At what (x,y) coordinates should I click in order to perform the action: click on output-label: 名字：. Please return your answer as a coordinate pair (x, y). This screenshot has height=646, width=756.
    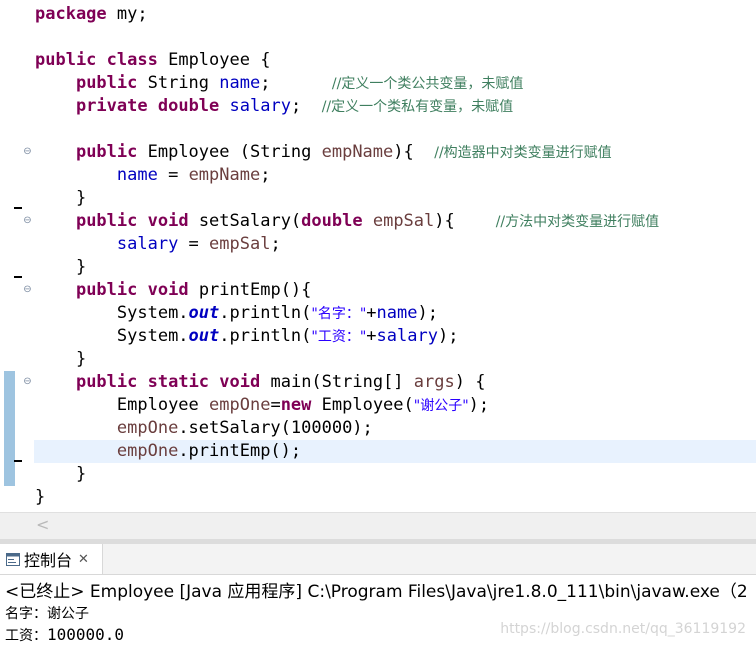
    Looking at the image, I should click on (26, 614).